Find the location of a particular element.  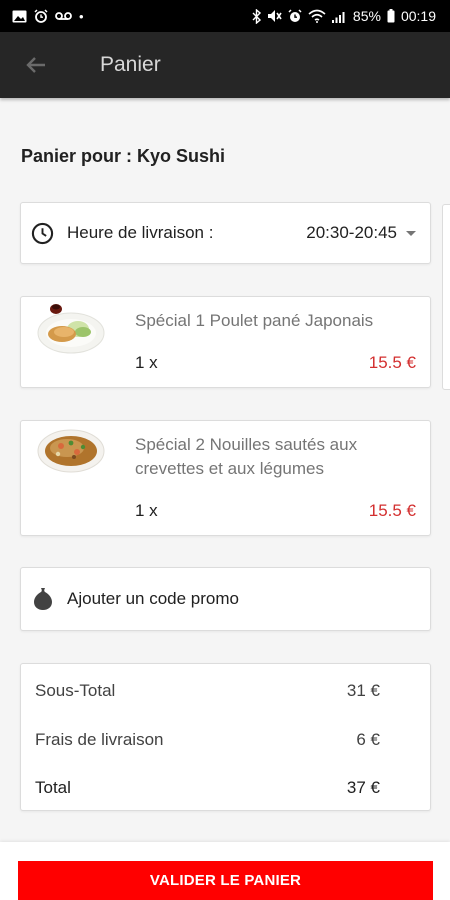

subtotal-row: Sous-Total 31 € is located at coordinates (207, 691).